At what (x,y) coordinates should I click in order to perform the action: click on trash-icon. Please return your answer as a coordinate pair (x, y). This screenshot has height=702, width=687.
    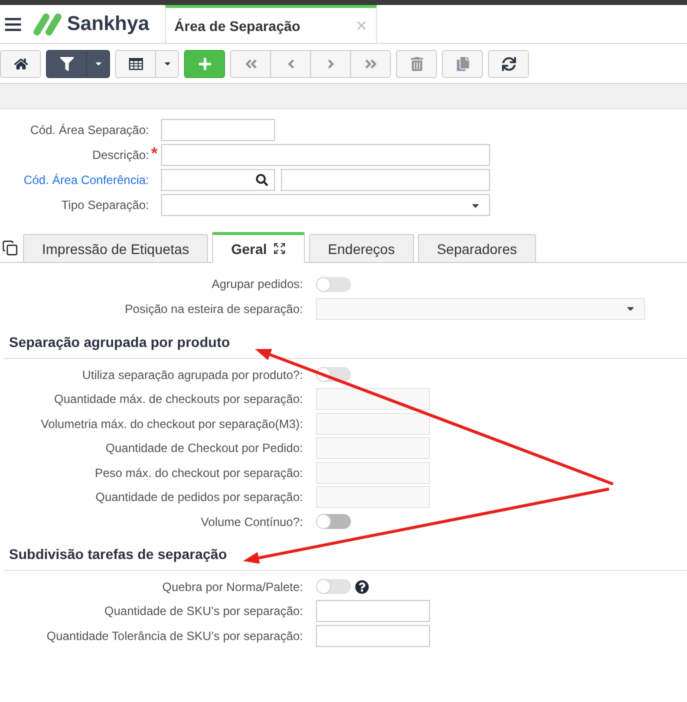
    Looking at the image, I should click on (417, 63).